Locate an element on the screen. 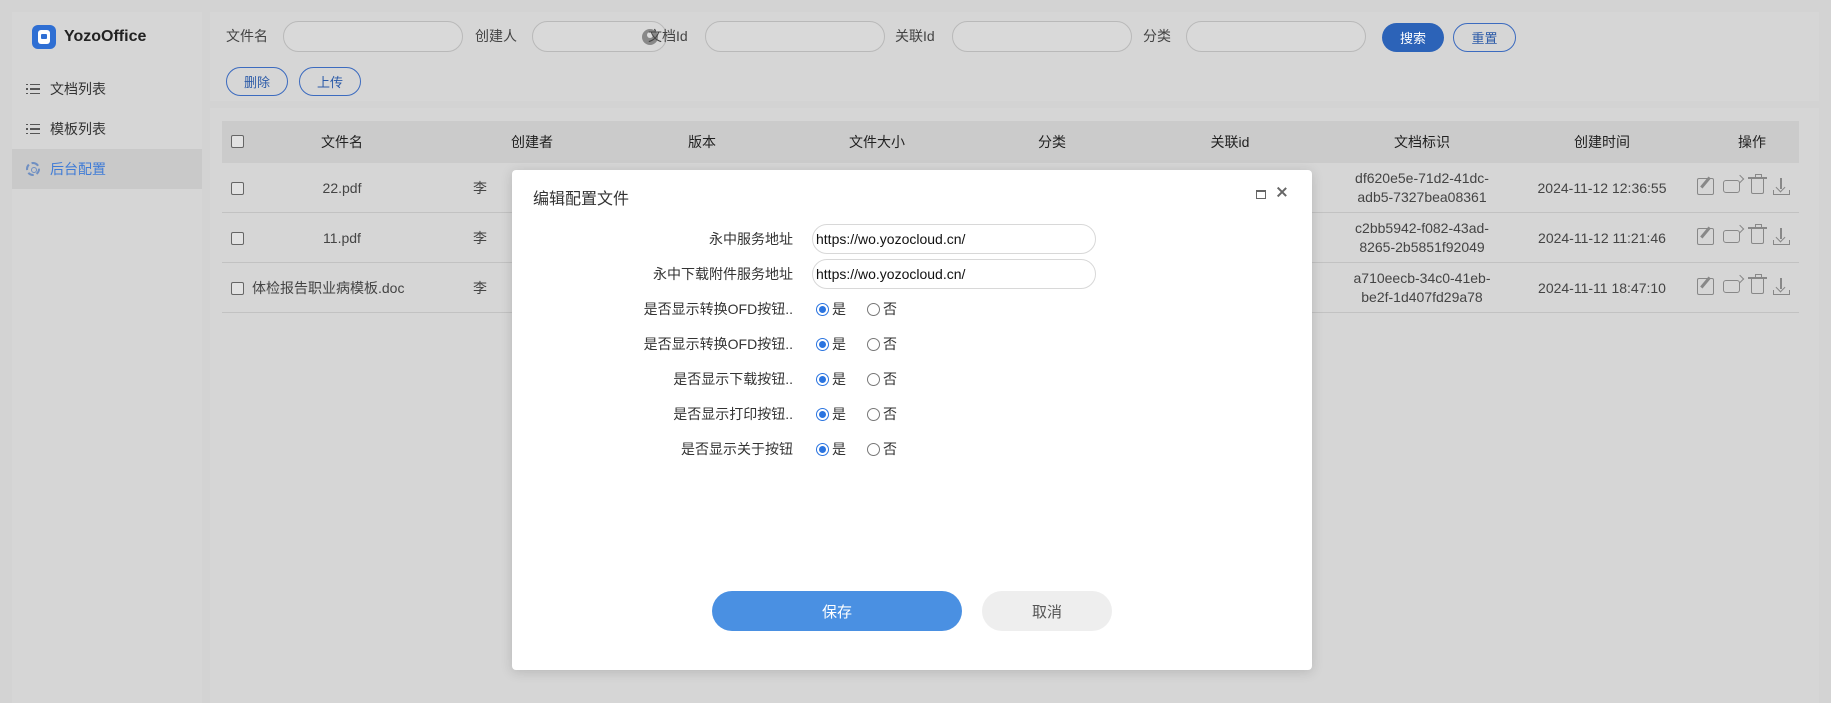 The width and height of the screenshot is (1831, 703). row-filename: 11.pdf is located at coordinates (342, 237).